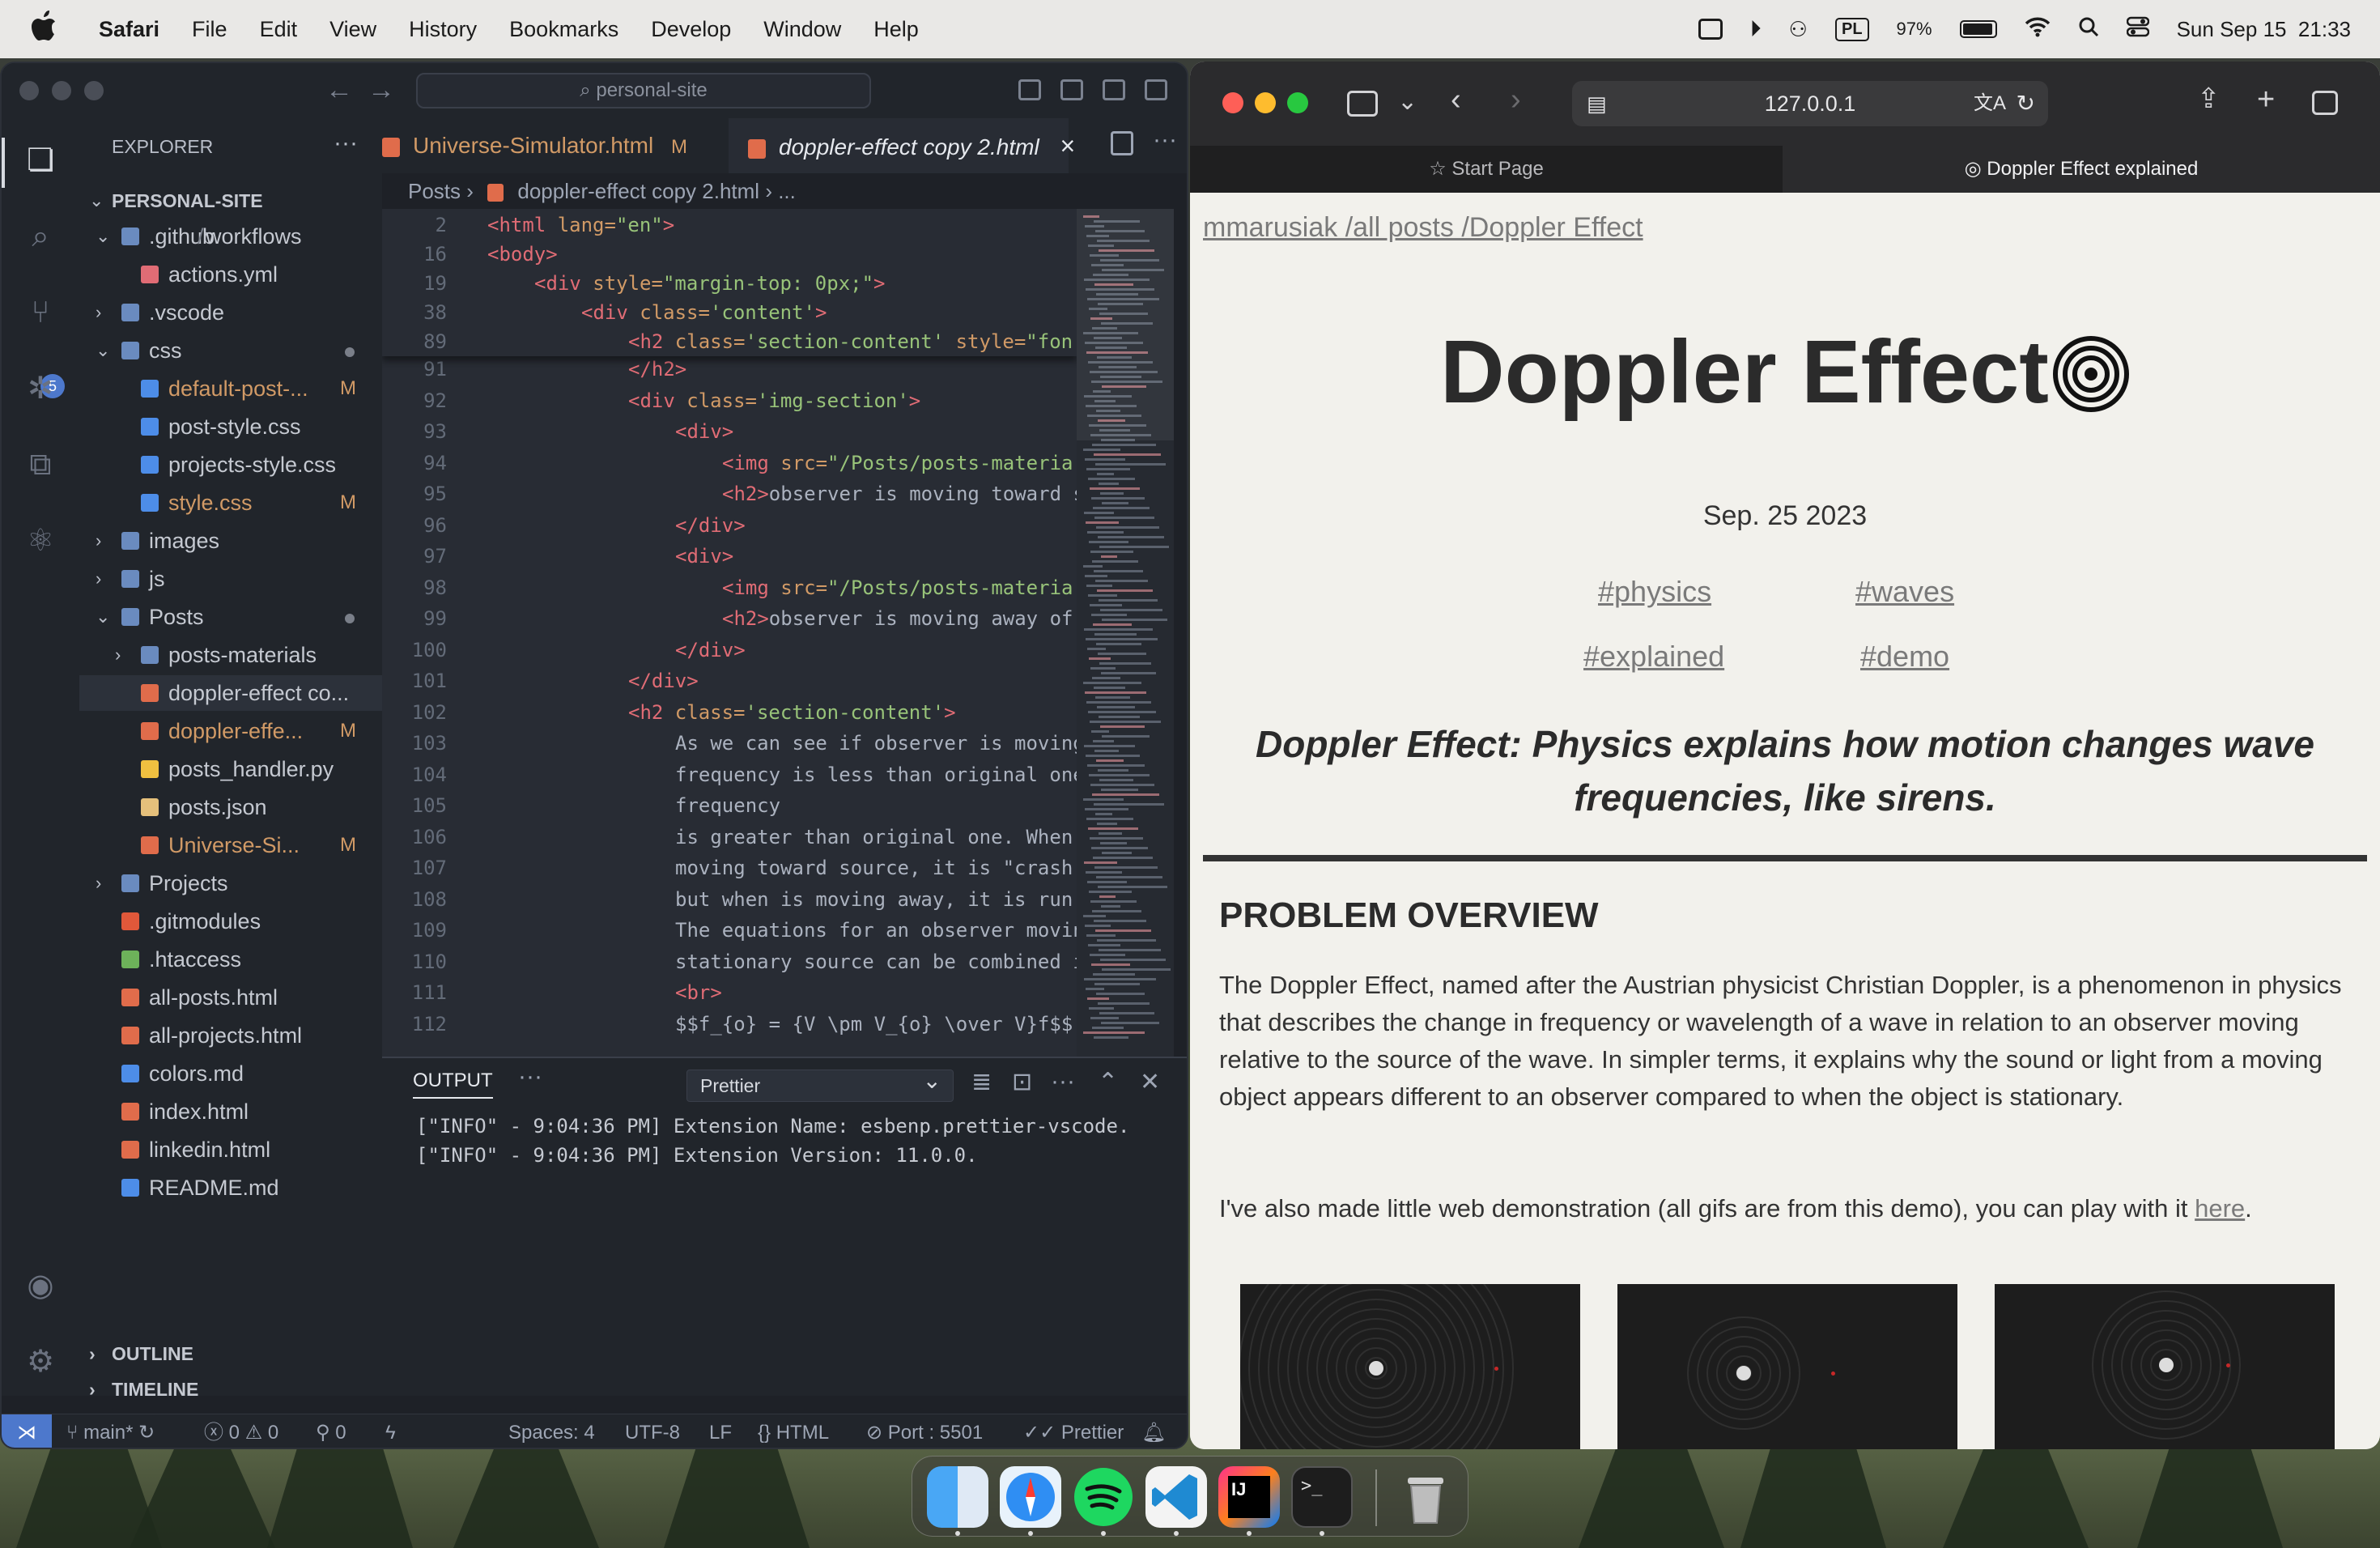 Image resolution: width=2380 pixels, height=1548 pixels. I want to click on back-icon: ‹, so click(1456, 100).